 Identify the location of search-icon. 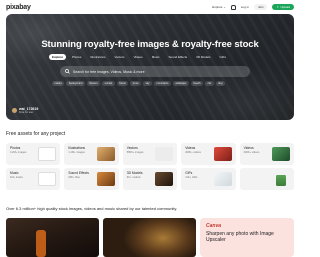
(67, 71).